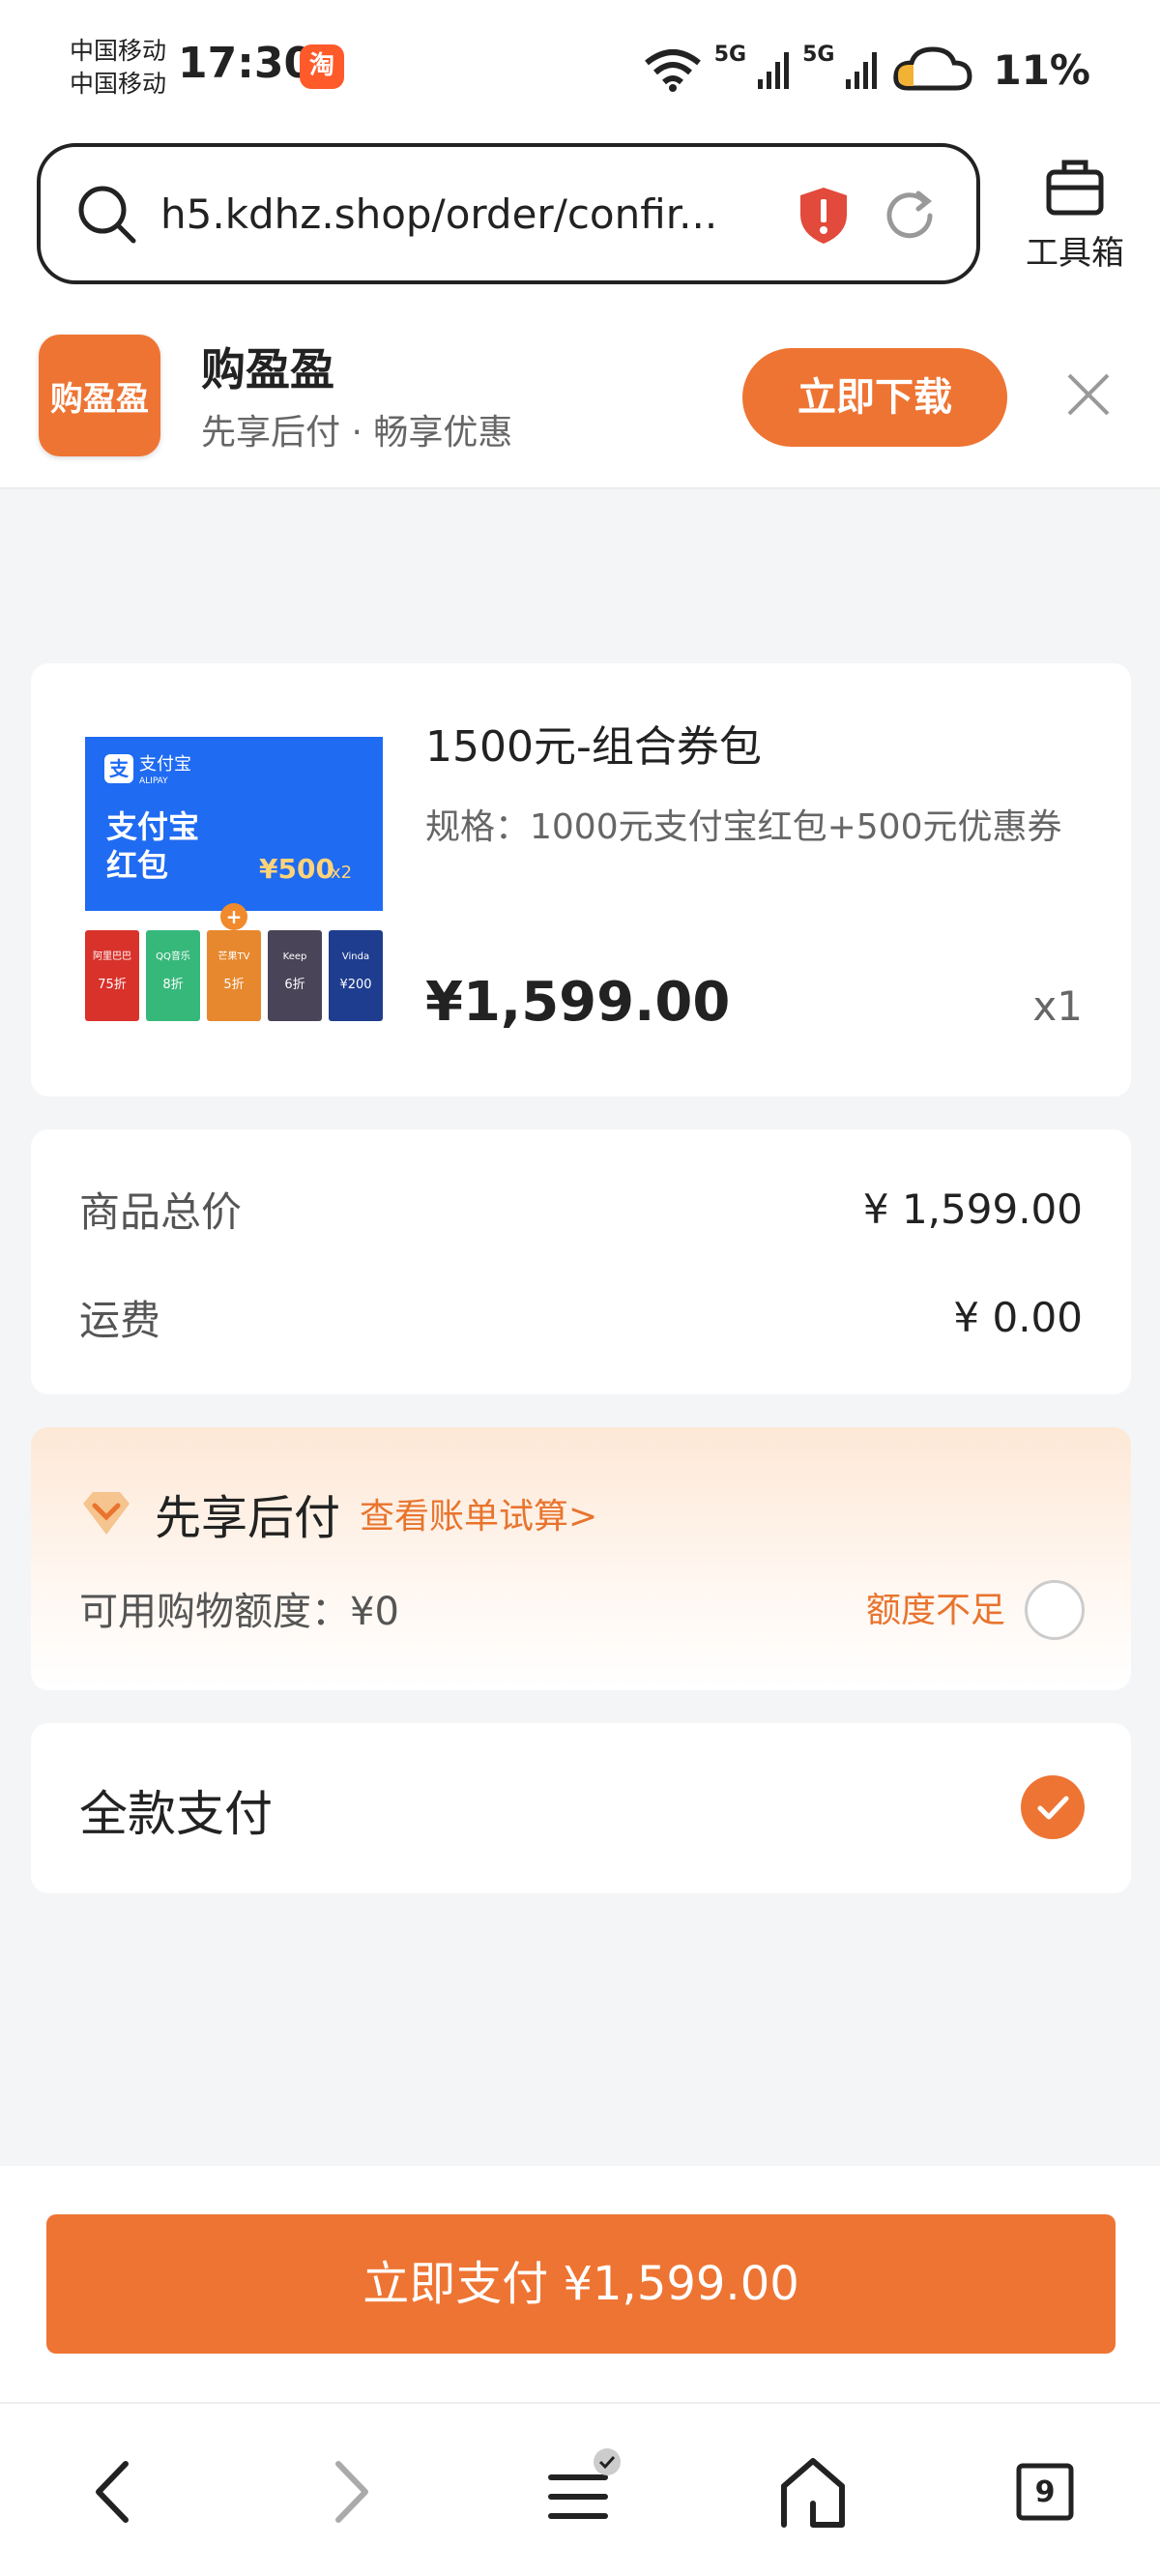 The image size is (1160, 2576). I want to click on coupon-tile-name: Vinda, so click(355, 956).